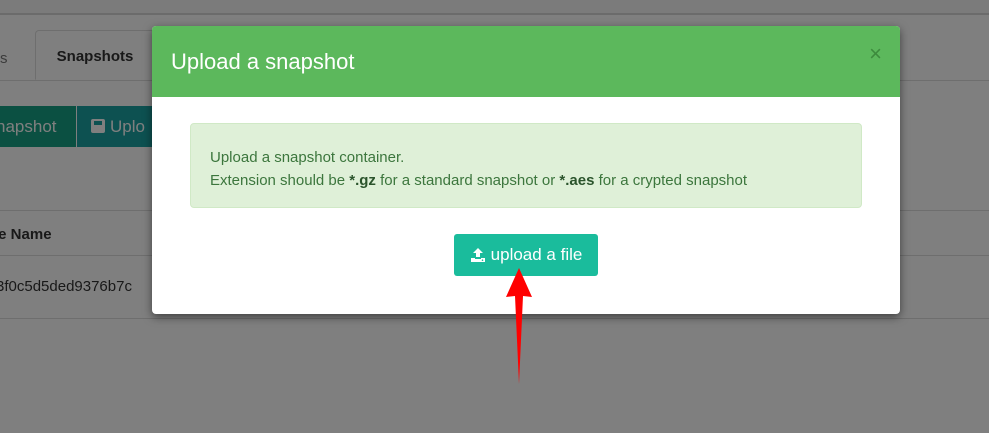 The height and width of the screenshot is (433, 989). I want to click on upload-file-label: upload a file, so click(536, 254).